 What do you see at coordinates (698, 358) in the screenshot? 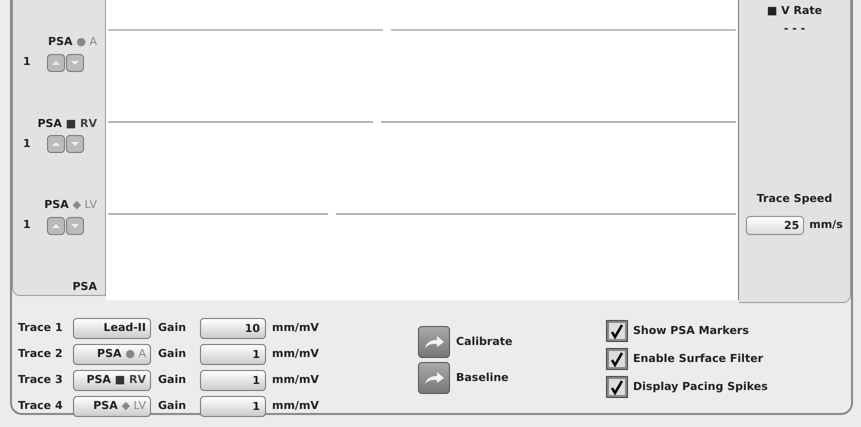
I see `option-label: Enable Surface Filter` at bounding box center [698, 358].